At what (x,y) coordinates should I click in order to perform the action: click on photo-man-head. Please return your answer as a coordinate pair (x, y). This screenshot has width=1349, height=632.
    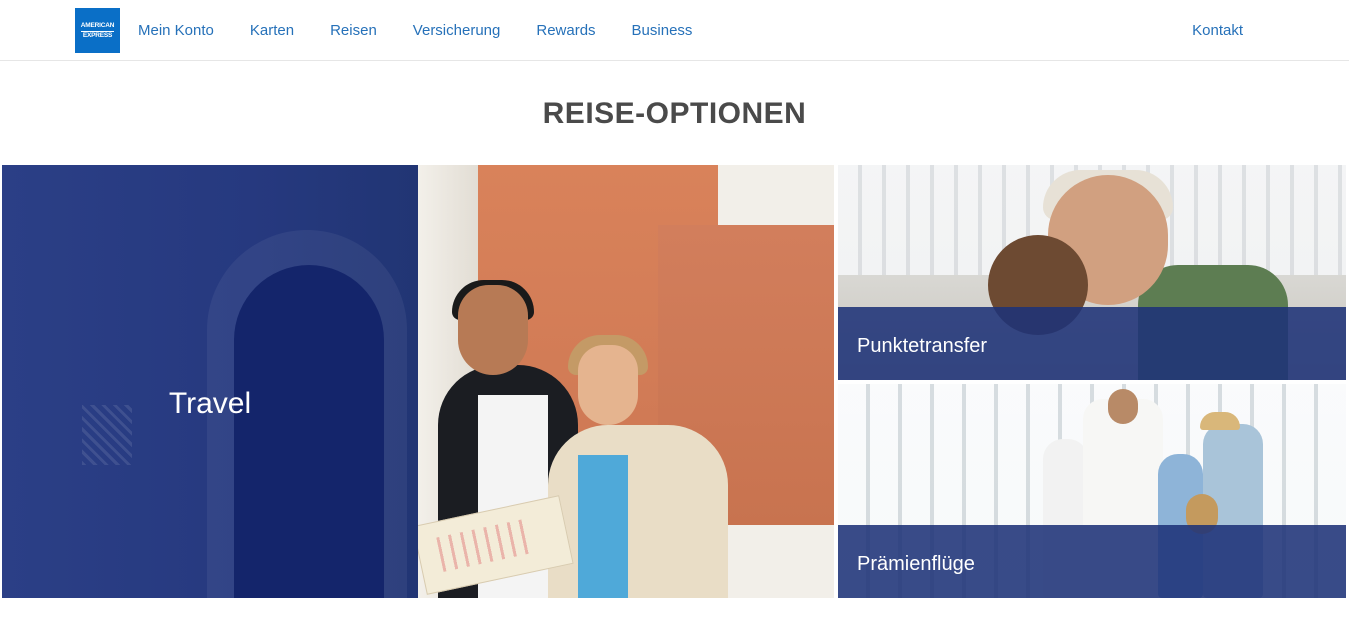
    Looking at the image, I should click on (493, 330).